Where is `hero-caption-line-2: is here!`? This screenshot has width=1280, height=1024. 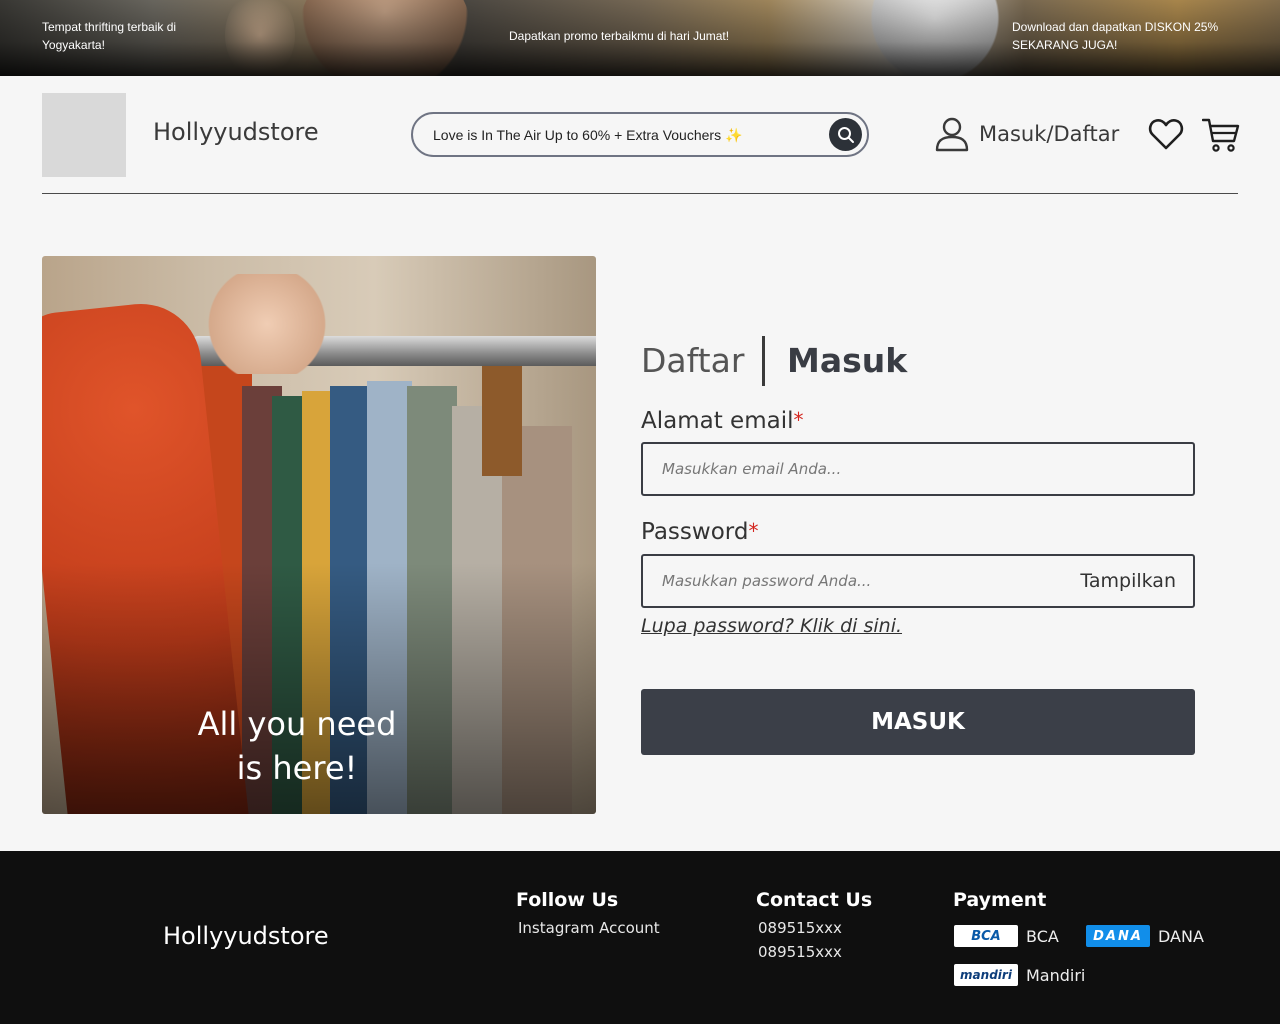 hero-caption-line-2: is here! is located at coordinates (297, 768).